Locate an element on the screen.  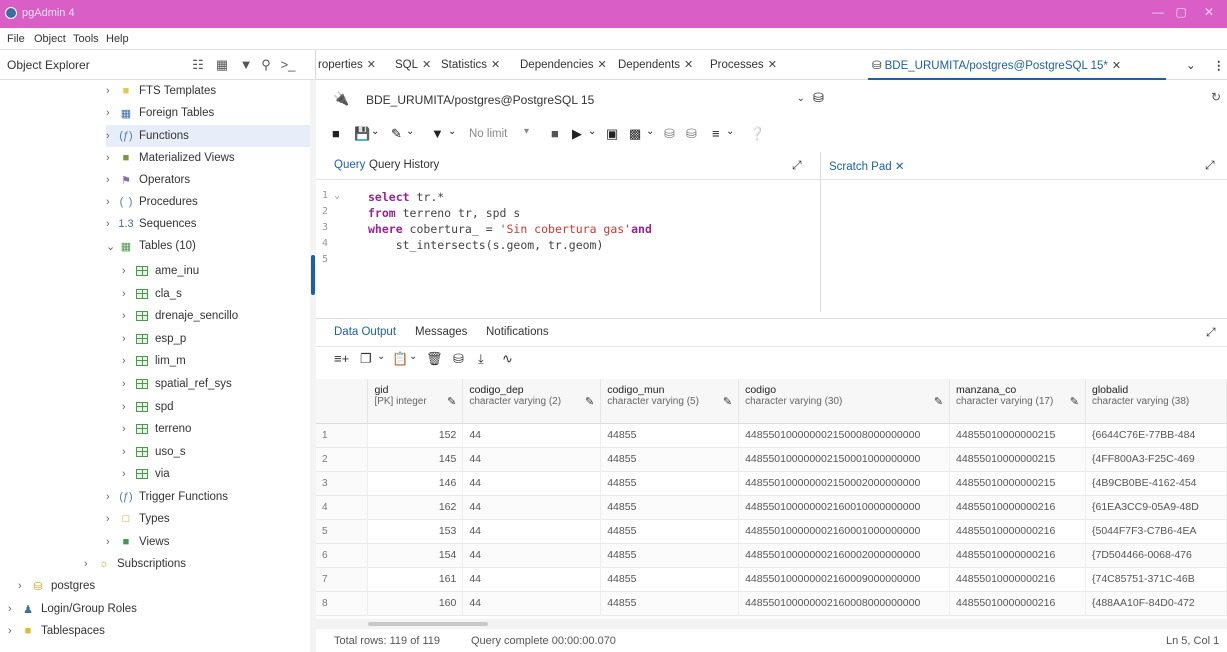
menu-tools: Tools is located at coordinates (86, 39).